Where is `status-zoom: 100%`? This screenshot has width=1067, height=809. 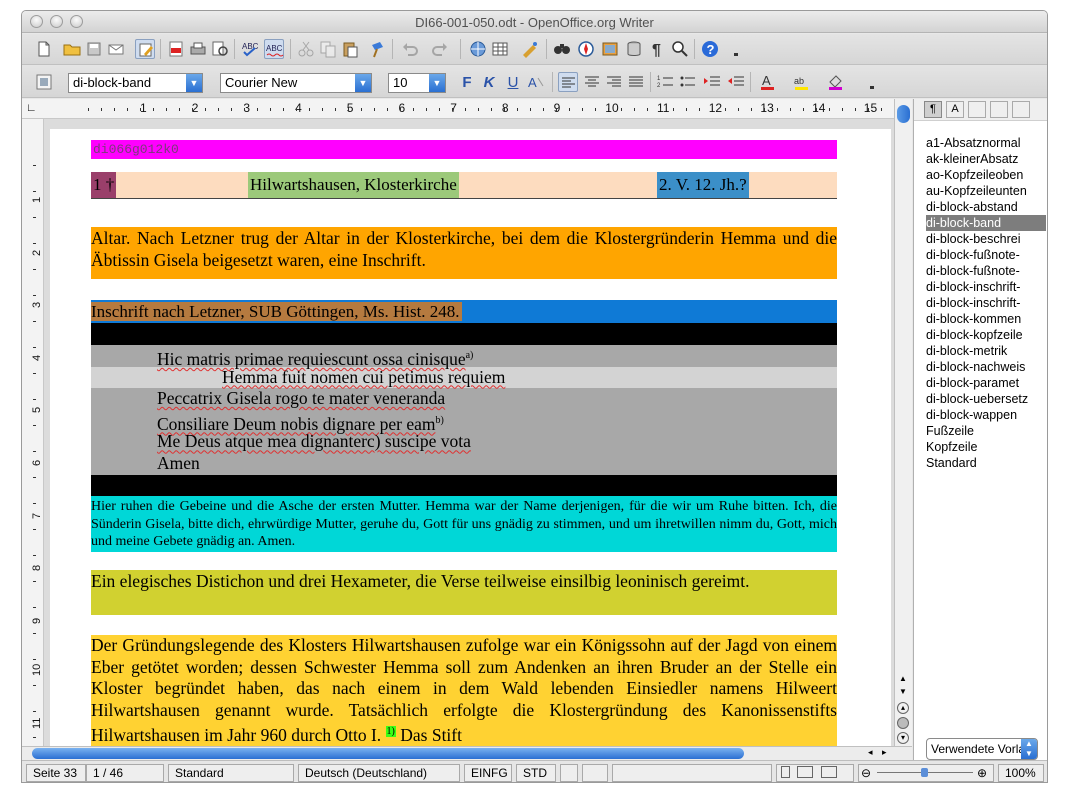 status-zoom: 100% is located at coordinates (1021, 773).